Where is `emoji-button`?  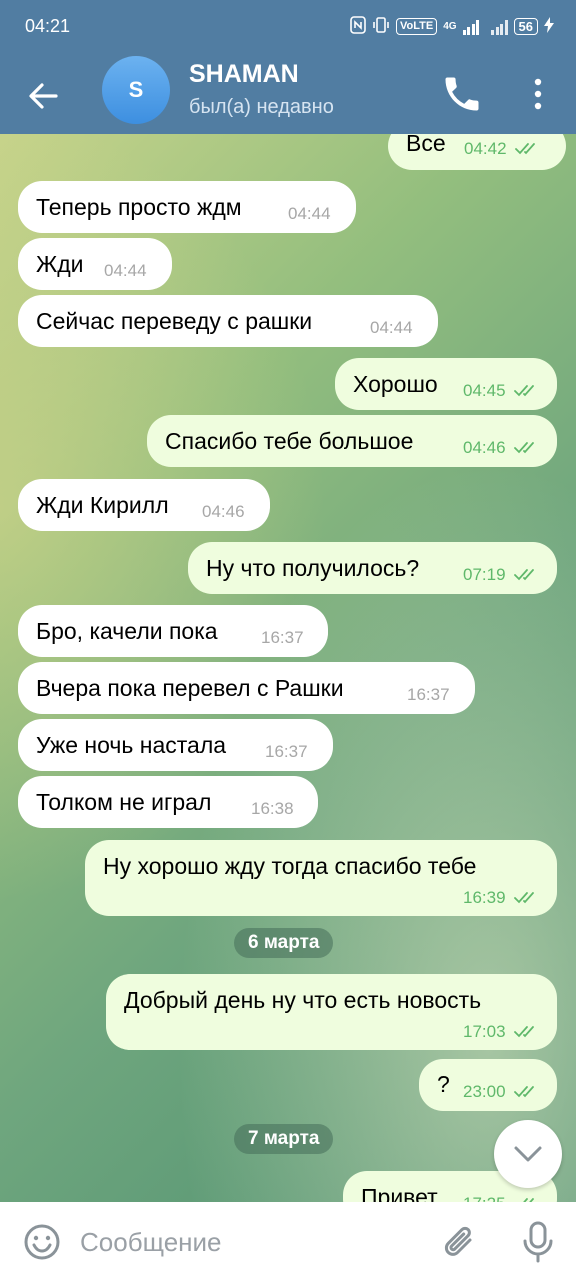
emoji-button is located at coordinates (42, 1242).